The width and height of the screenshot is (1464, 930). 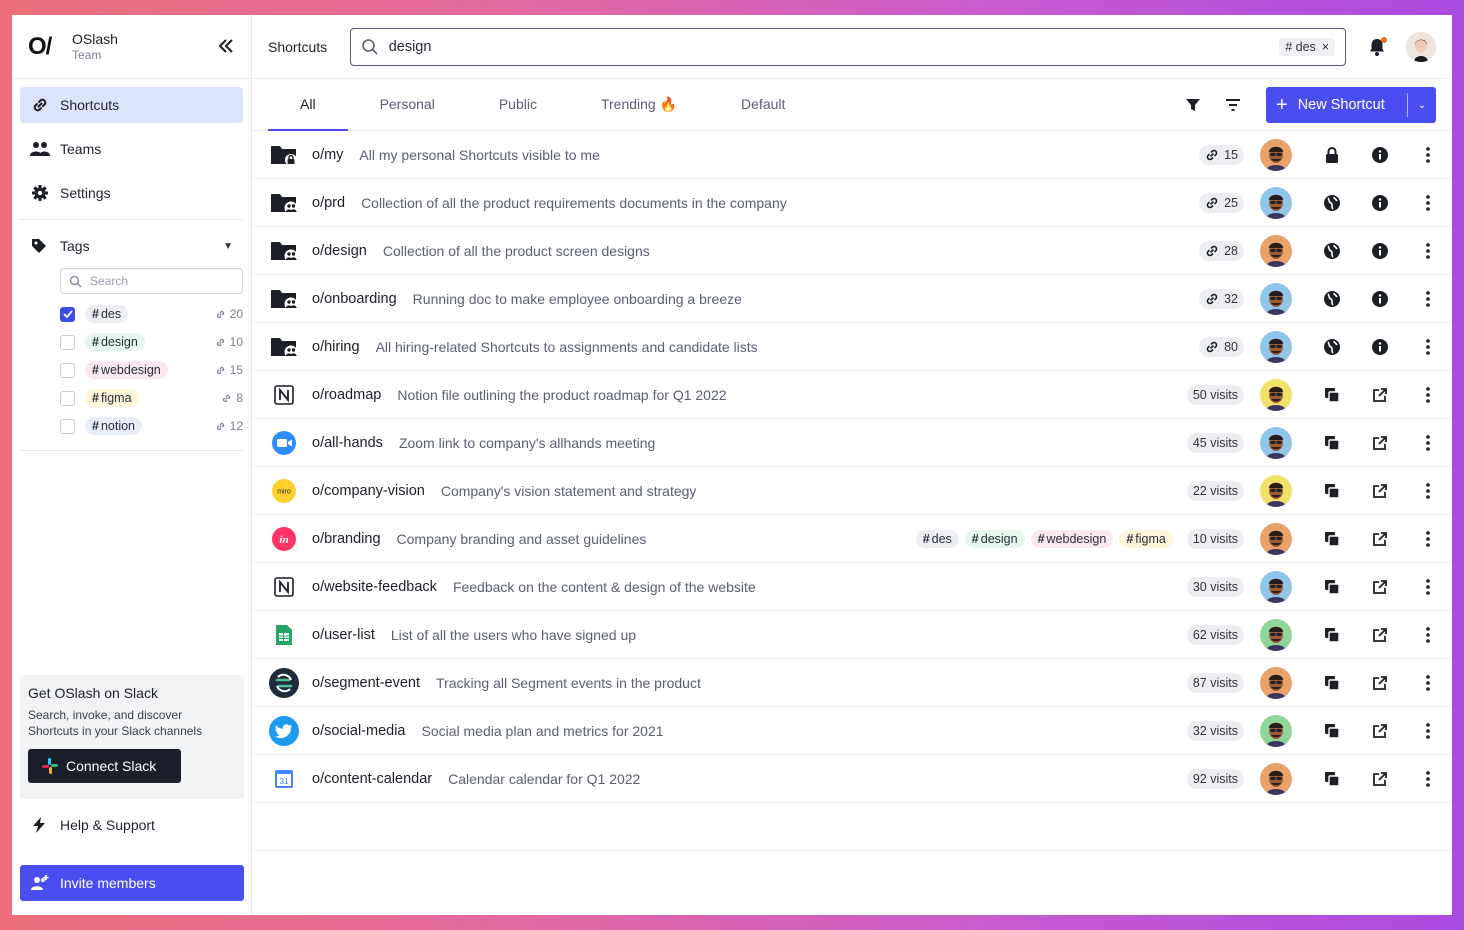 I want to click on row-tag-pill: # des, so click(x=937, y=538).